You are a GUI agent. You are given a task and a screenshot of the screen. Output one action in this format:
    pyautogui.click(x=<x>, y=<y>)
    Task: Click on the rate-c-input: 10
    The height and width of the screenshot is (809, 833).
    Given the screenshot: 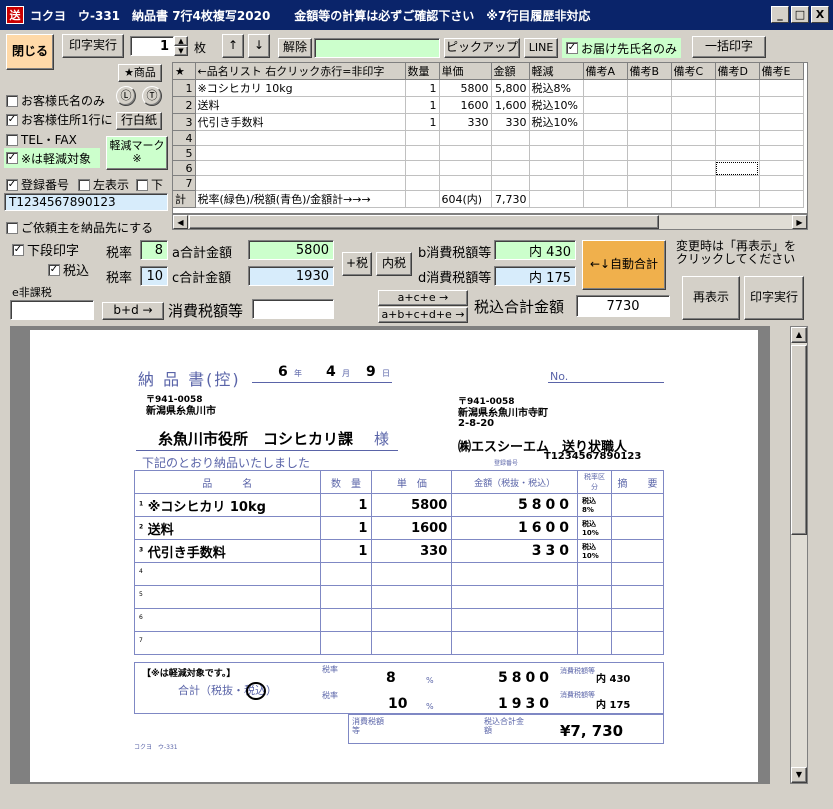 What is the action you would take?
    pyautogui.click(x=154, y=276)
    